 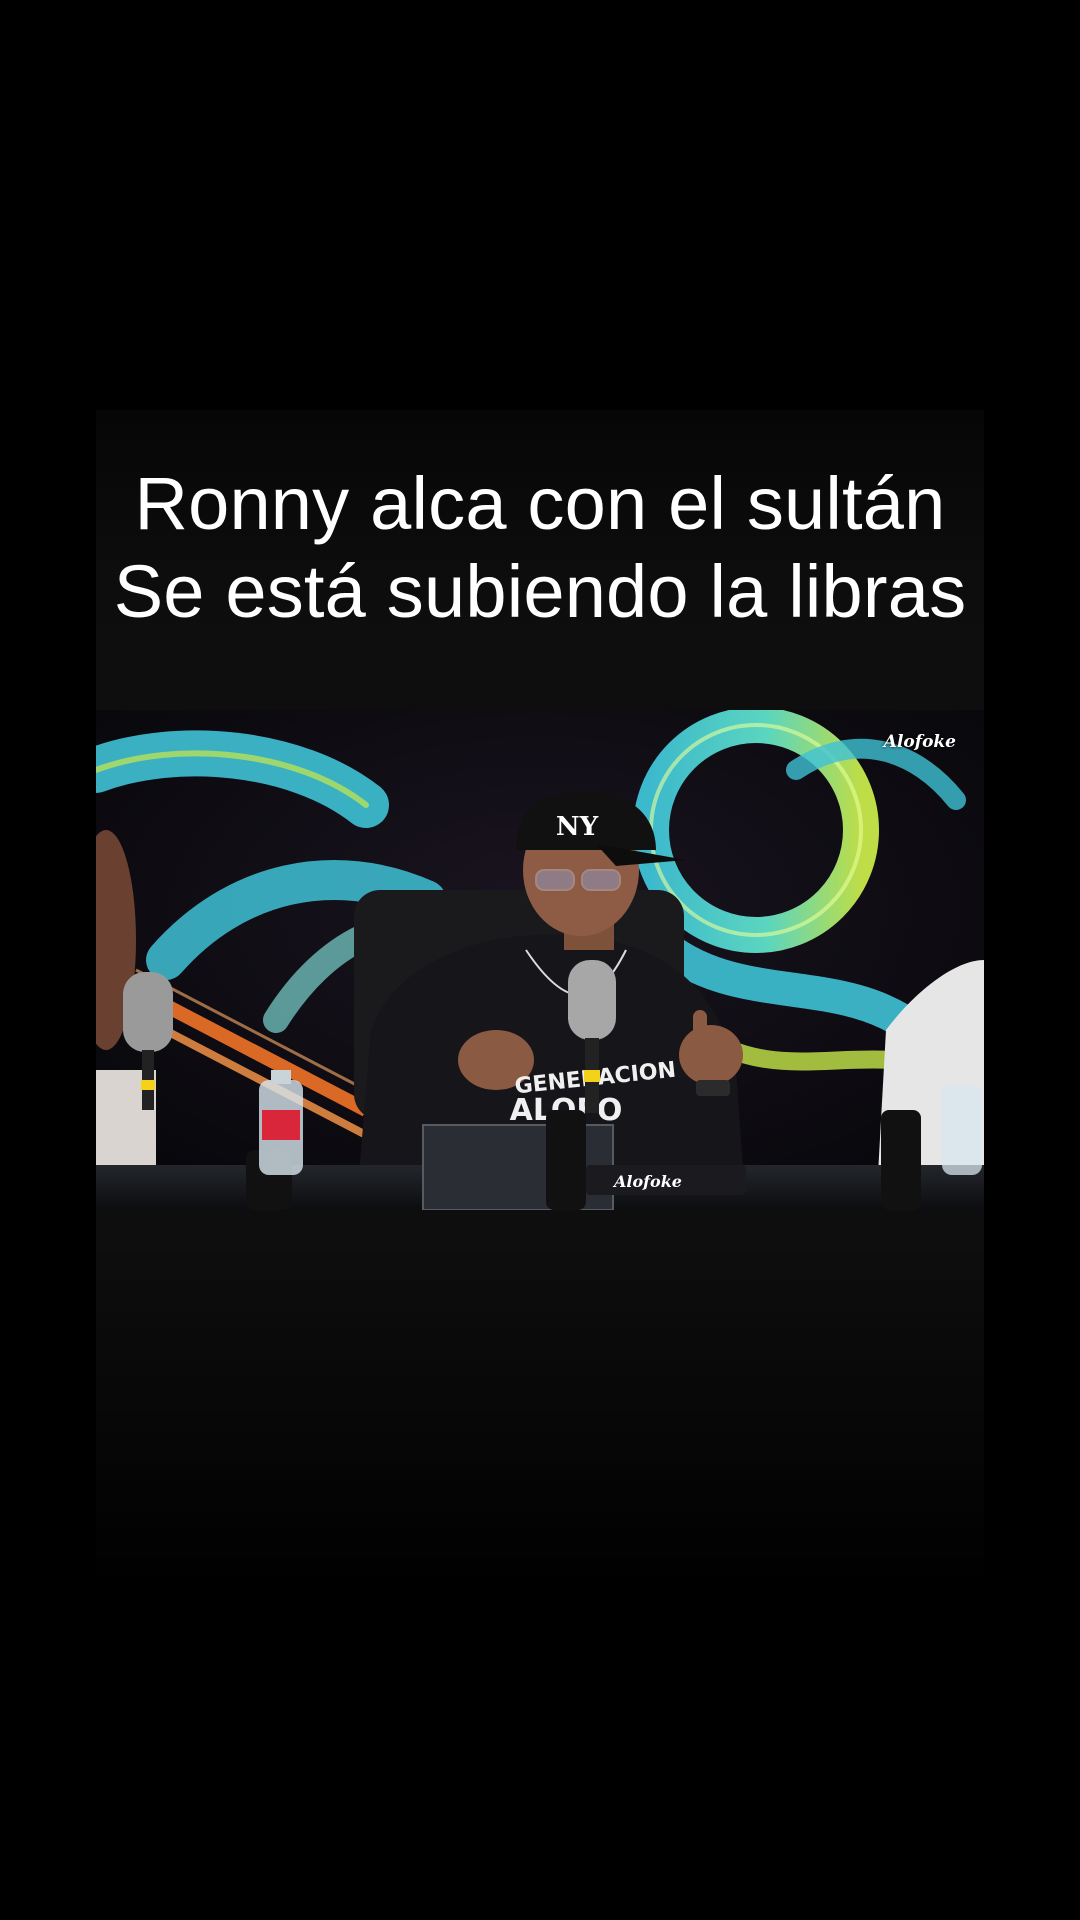 I want to click on caption-line-2: Se está subiendo la libras, so click(x=540, y=591).